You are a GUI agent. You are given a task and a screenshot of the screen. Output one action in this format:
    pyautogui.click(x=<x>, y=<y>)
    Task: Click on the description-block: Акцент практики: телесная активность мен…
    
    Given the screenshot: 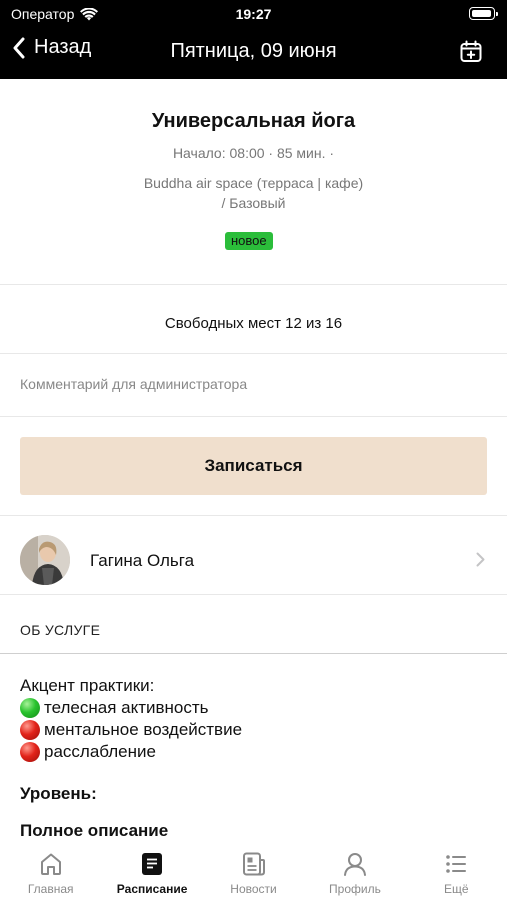 What is the action you would take?
    pyautogui.click(x=131, y=719)
    